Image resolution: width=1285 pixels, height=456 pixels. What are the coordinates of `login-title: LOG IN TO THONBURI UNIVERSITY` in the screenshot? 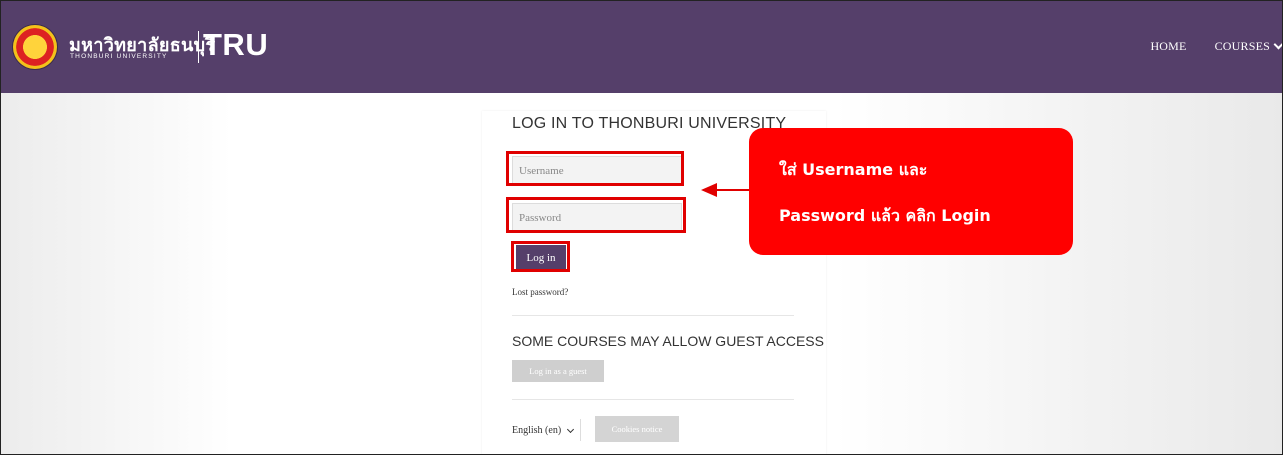 It's located at (649, 123).